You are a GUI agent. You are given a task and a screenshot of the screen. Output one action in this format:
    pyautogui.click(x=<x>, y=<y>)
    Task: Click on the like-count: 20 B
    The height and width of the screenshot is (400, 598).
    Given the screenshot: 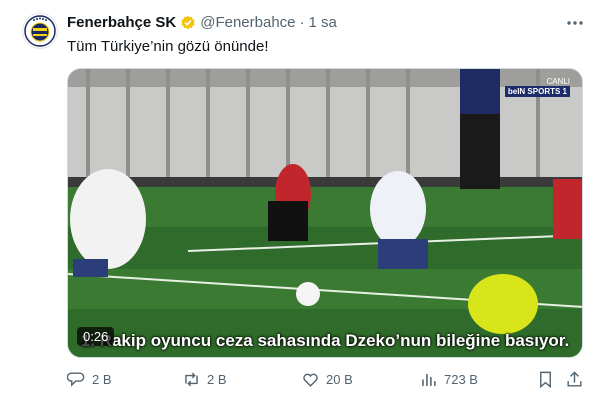 What is the action you would take?
    pyautogui.click(x=339, y=379)
    